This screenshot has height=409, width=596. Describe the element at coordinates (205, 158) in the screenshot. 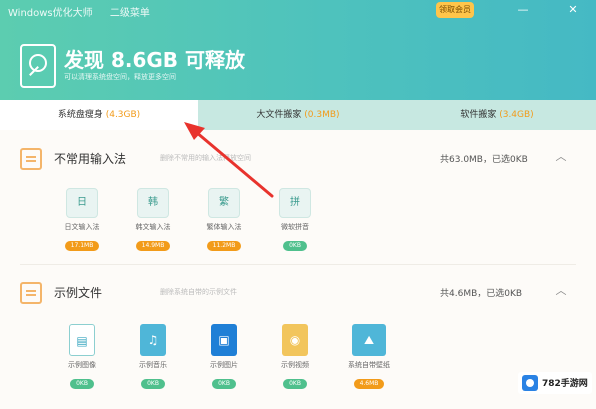

I see `section-desc: 删除不常用的输入法释放空间` at that location.